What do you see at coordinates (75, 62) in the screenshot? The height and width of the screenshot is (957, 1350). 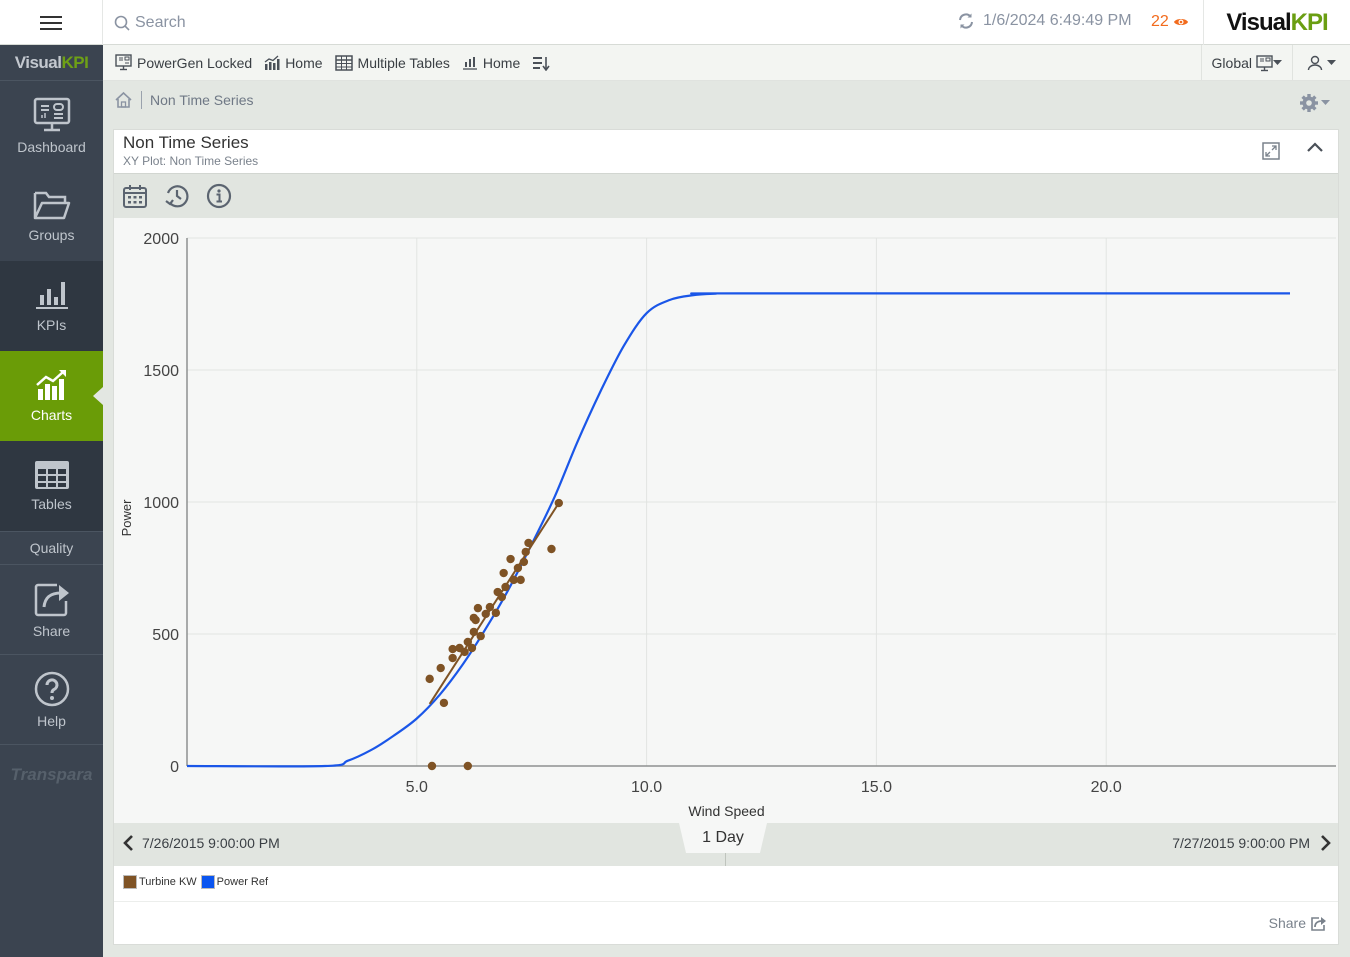 I see `logo-kpi: KPI` at bounding box center [75, 62].